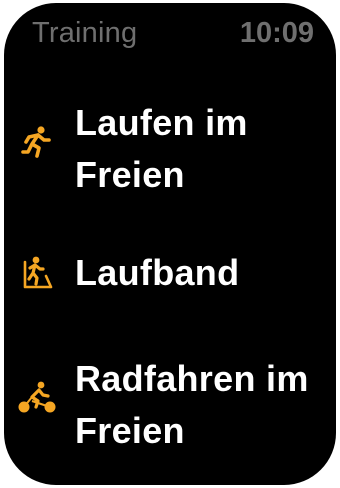  I want to click on workout-label-line: Laufen im, so click(161, 122).